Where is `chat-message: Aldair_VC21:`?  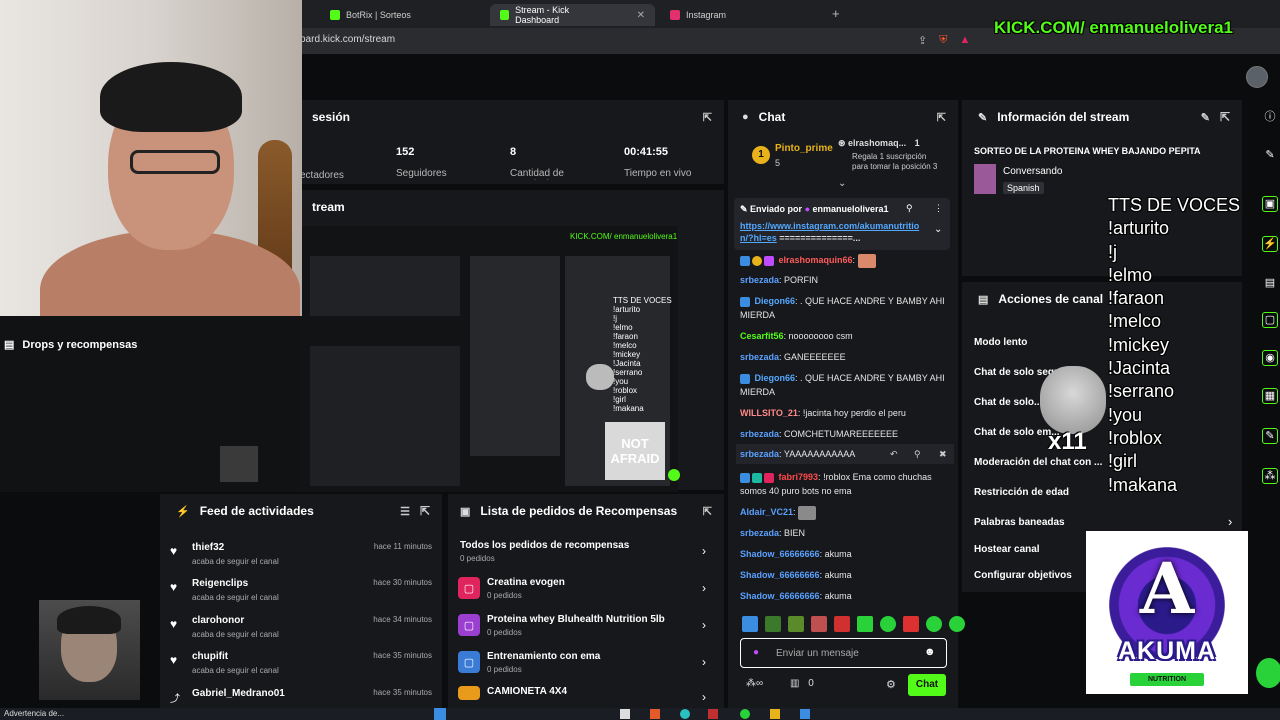 chat-message: Aldair_VC21: is located at coordinates (847, 512).